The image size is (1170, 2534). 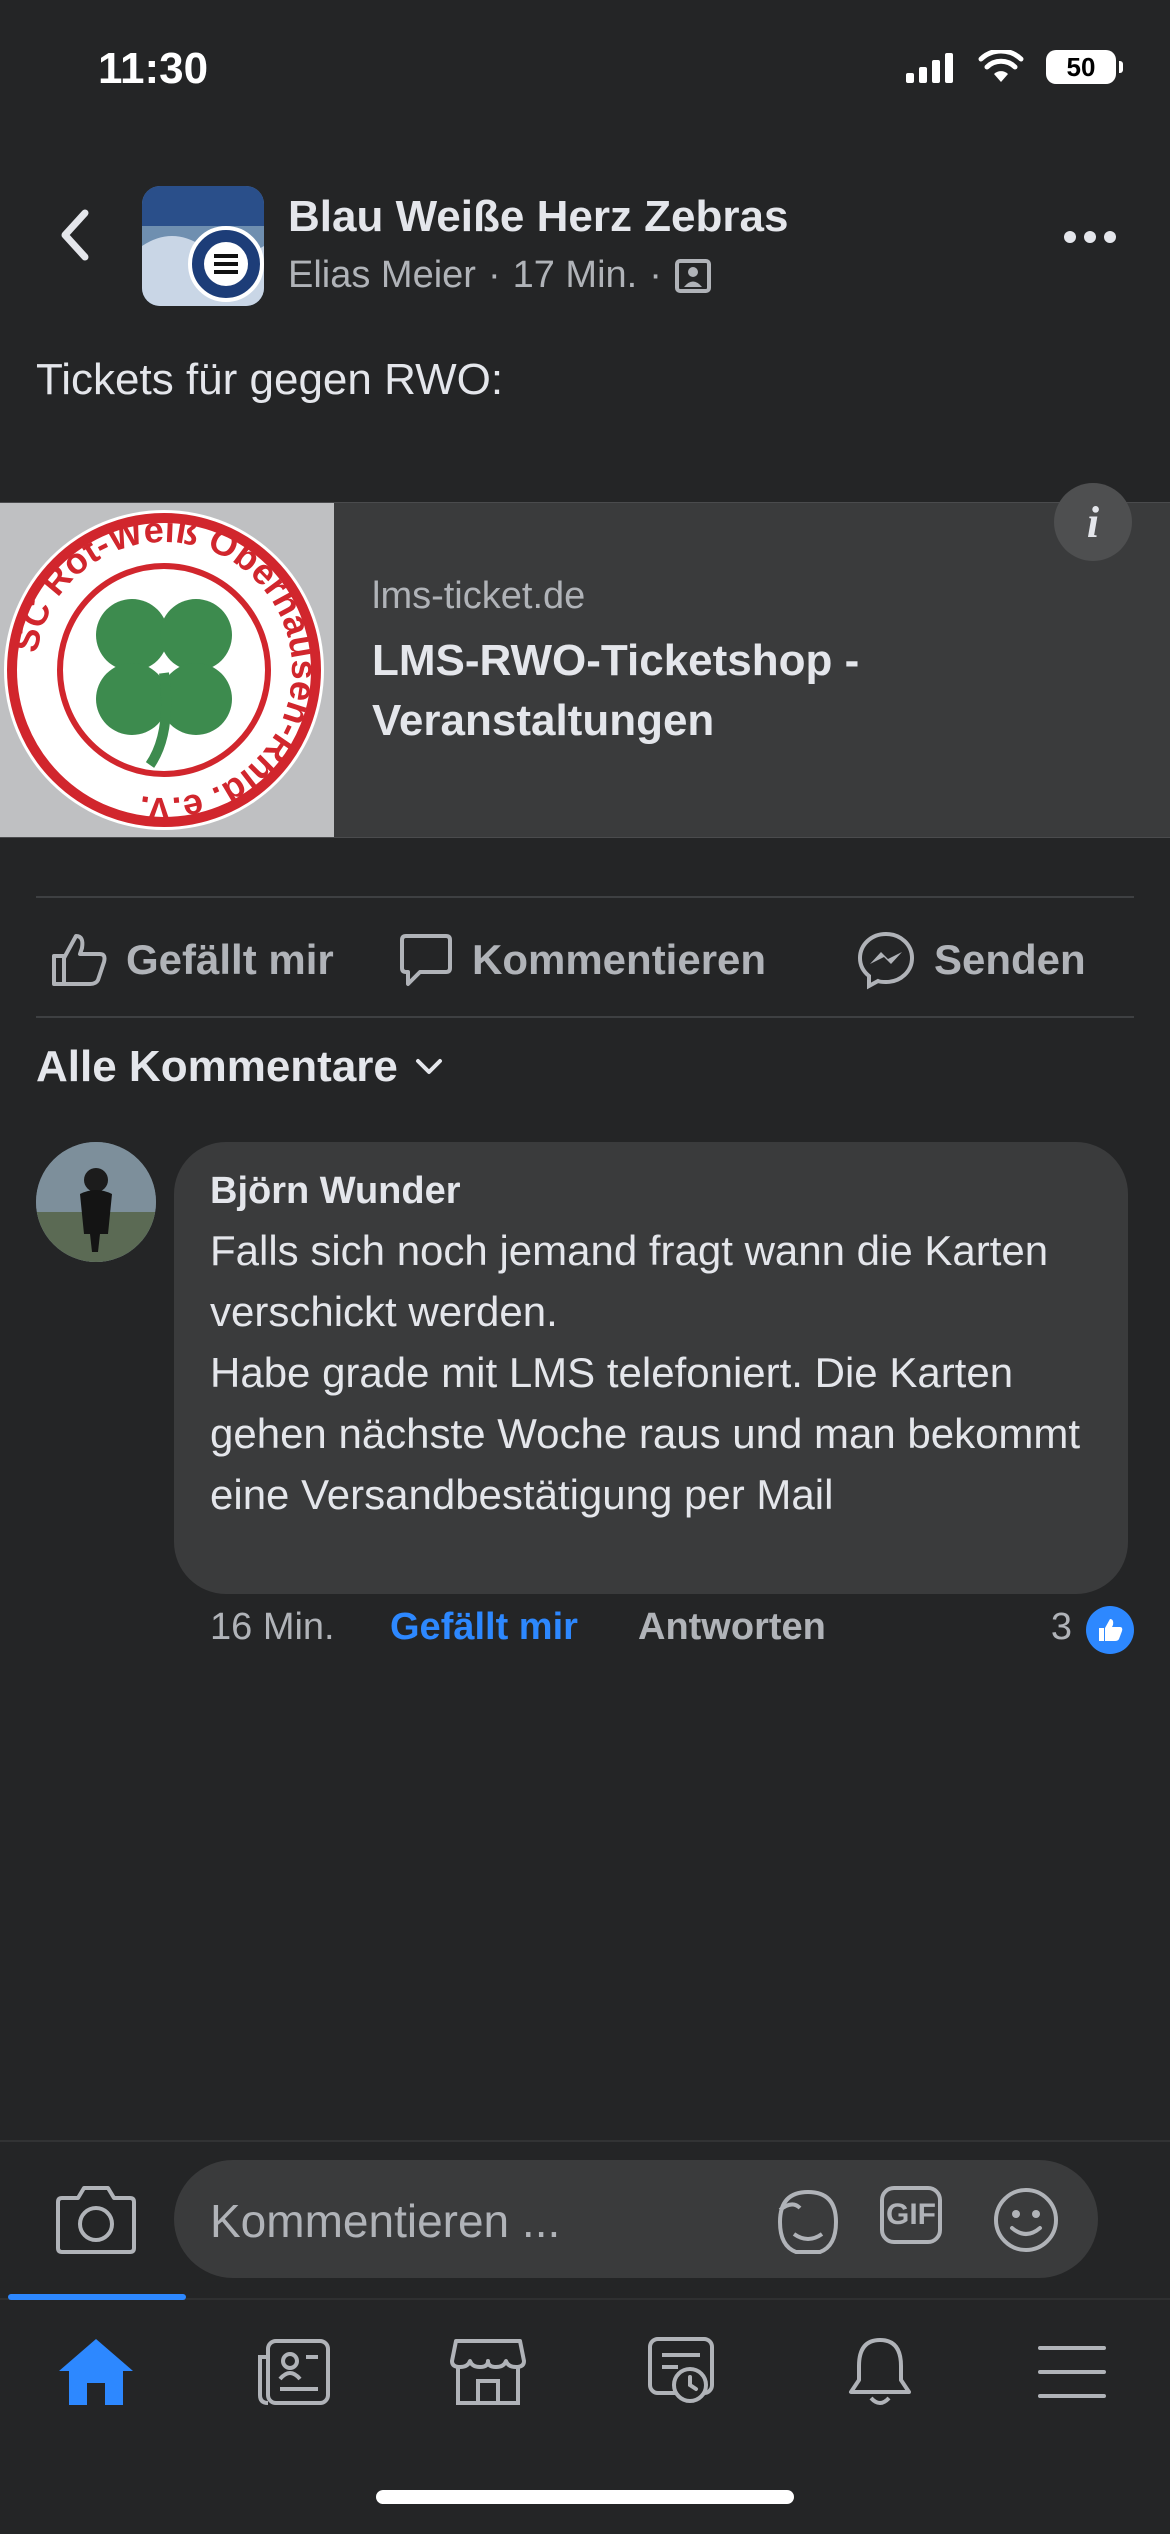 I want to click on tab-menu, so click(x=1072, y=2372).